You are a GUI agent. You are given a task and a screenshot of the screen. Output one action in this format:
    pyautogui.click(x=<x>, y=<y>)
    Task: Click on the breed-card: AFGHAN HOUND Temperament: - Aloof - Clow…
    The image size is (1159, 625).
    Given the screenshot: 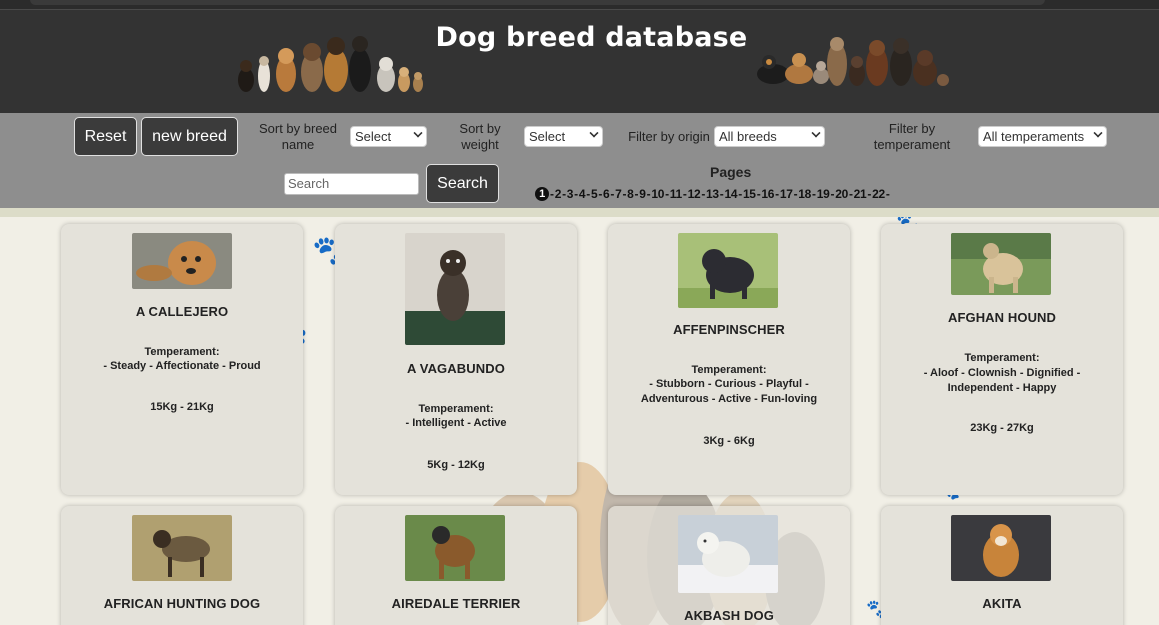 What is the action you would take?
    pyautogui.click(x=1002, y=359)
    